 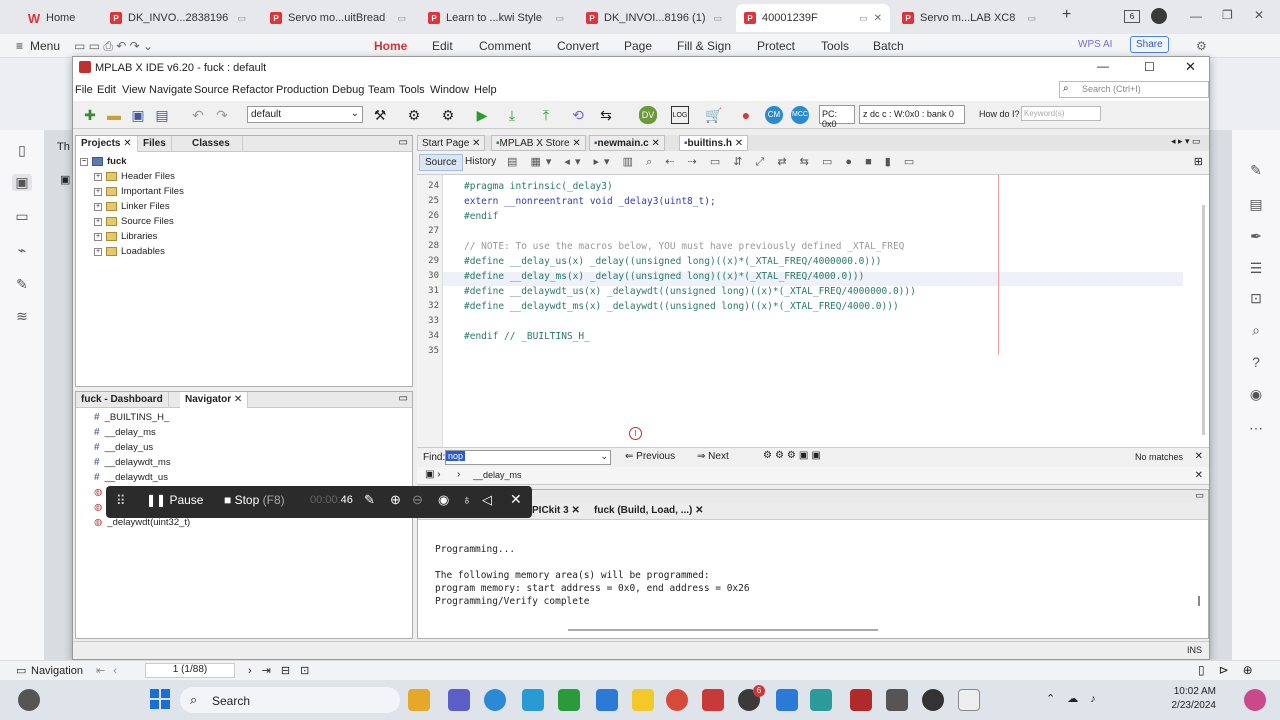 I want to click on navigator-item: # __delaywdt_ms, so click(x=132, y=462).